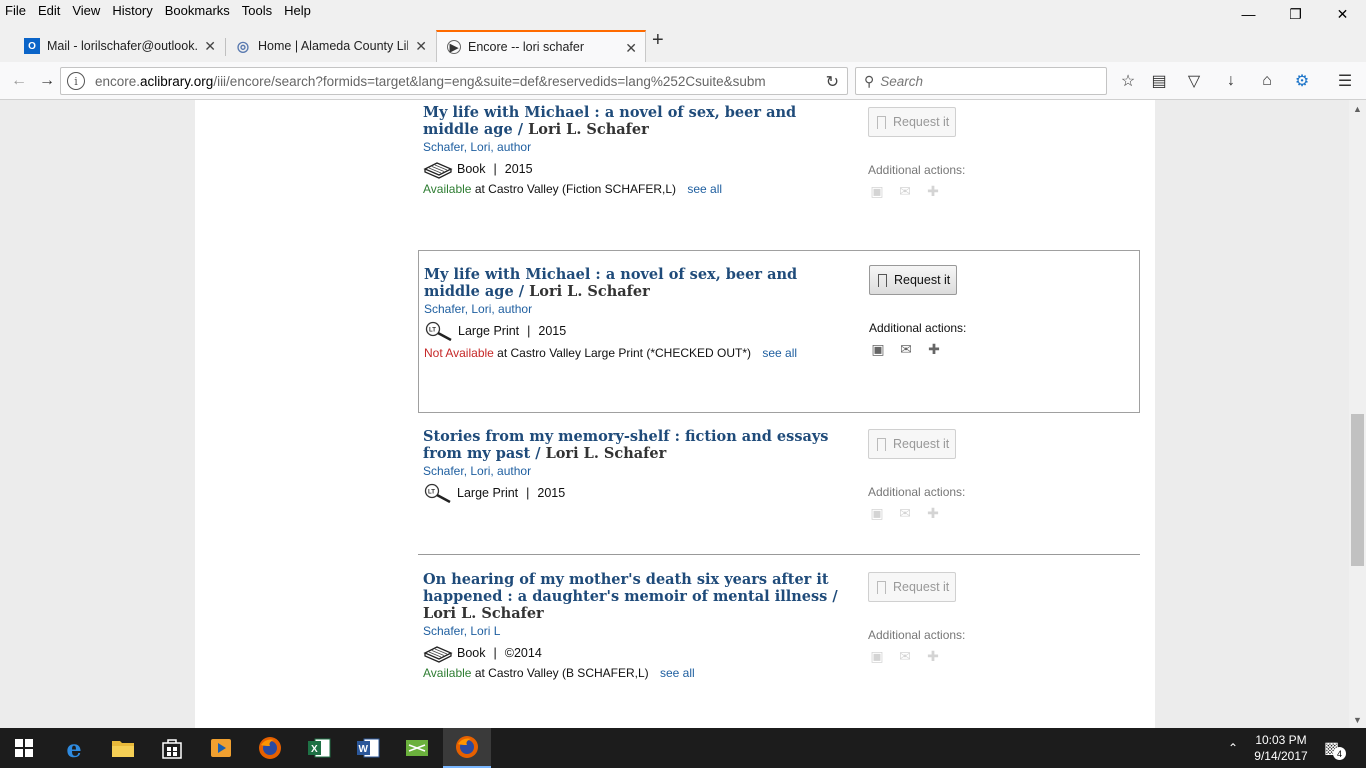 Image resolution: width=1366 pixels, height=768 pixels. I want to click on tray-chevron-icon: ⌃, so click(1233, 748).